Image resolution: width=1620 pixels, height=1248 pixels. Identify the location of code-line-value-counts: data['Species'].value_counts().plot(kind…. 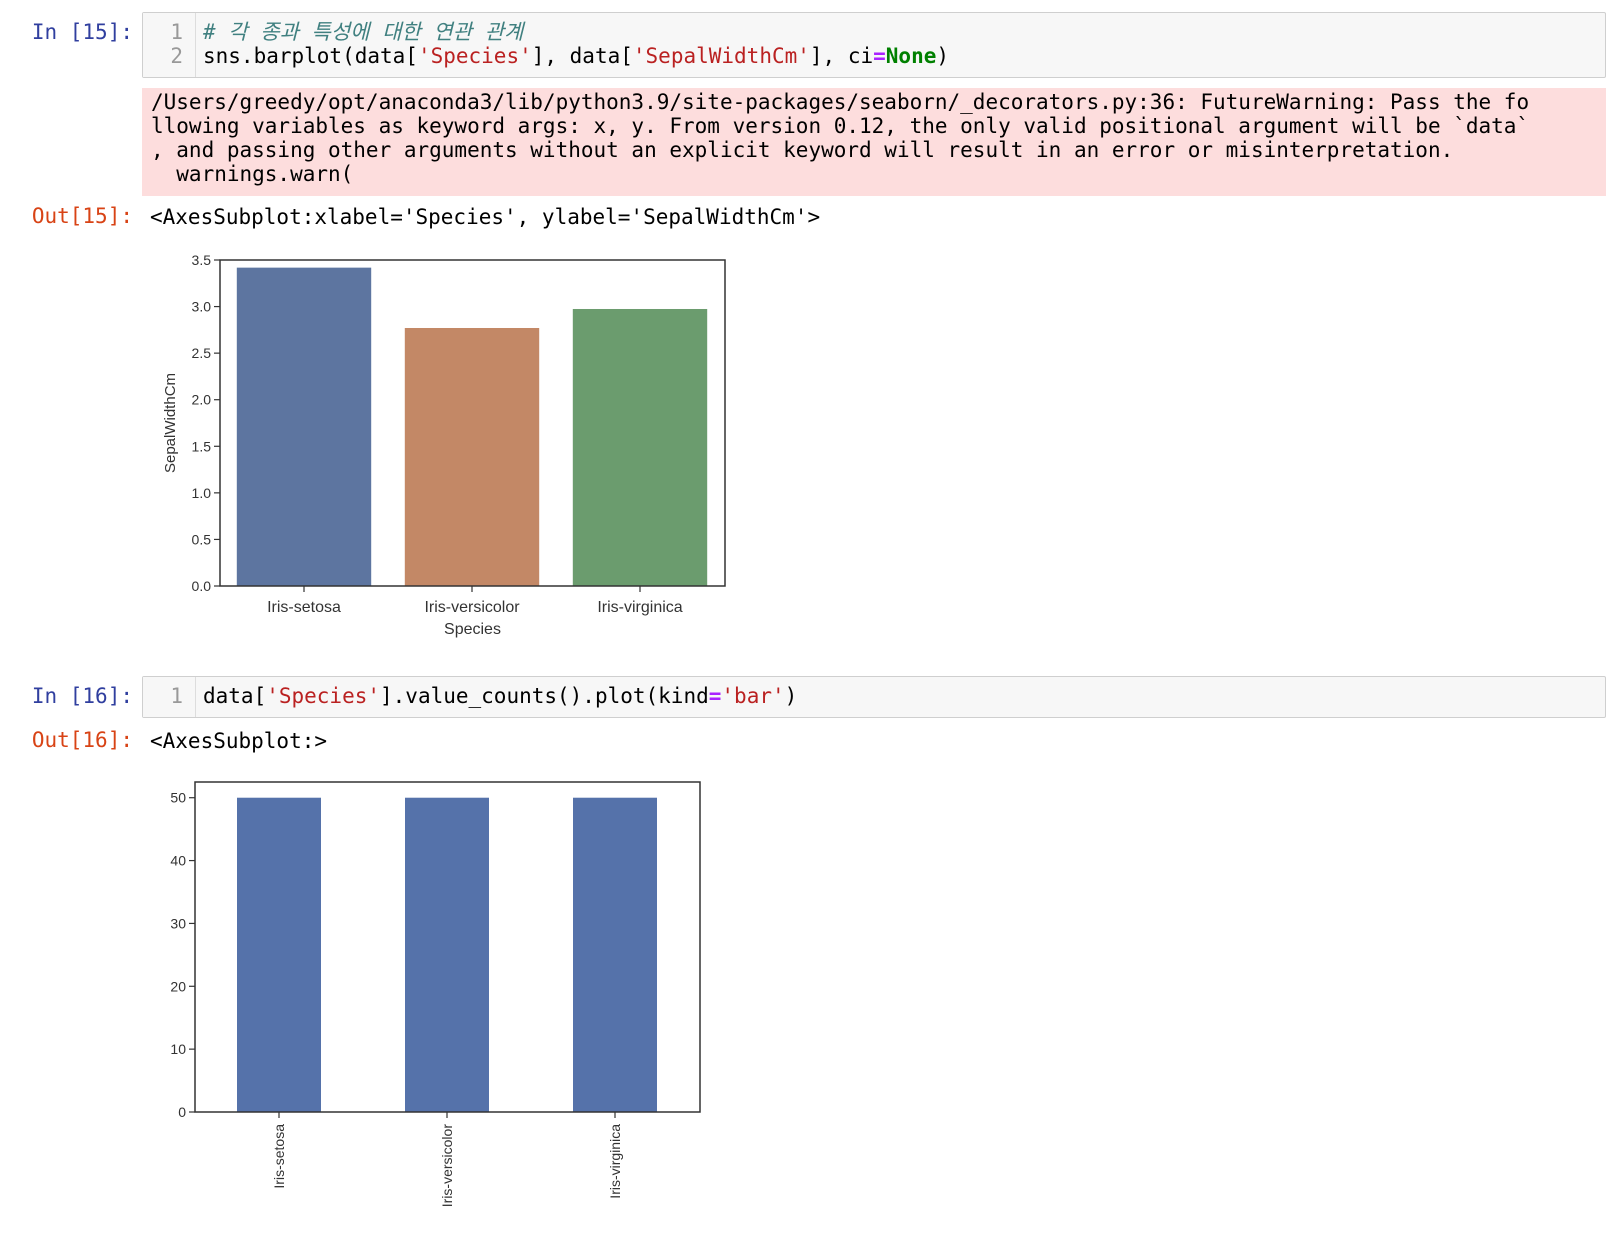
(500, 696).